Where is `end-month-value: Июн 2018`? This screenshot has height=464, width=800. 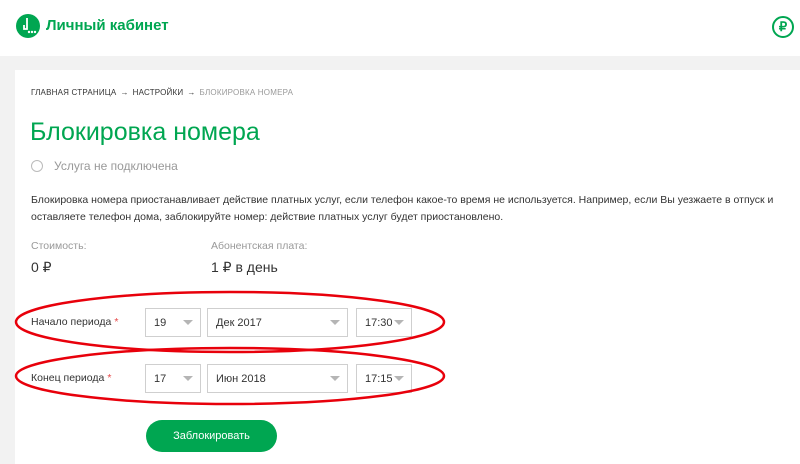 end-month-value: Июн 2018 is located at coordinates (241, 378).